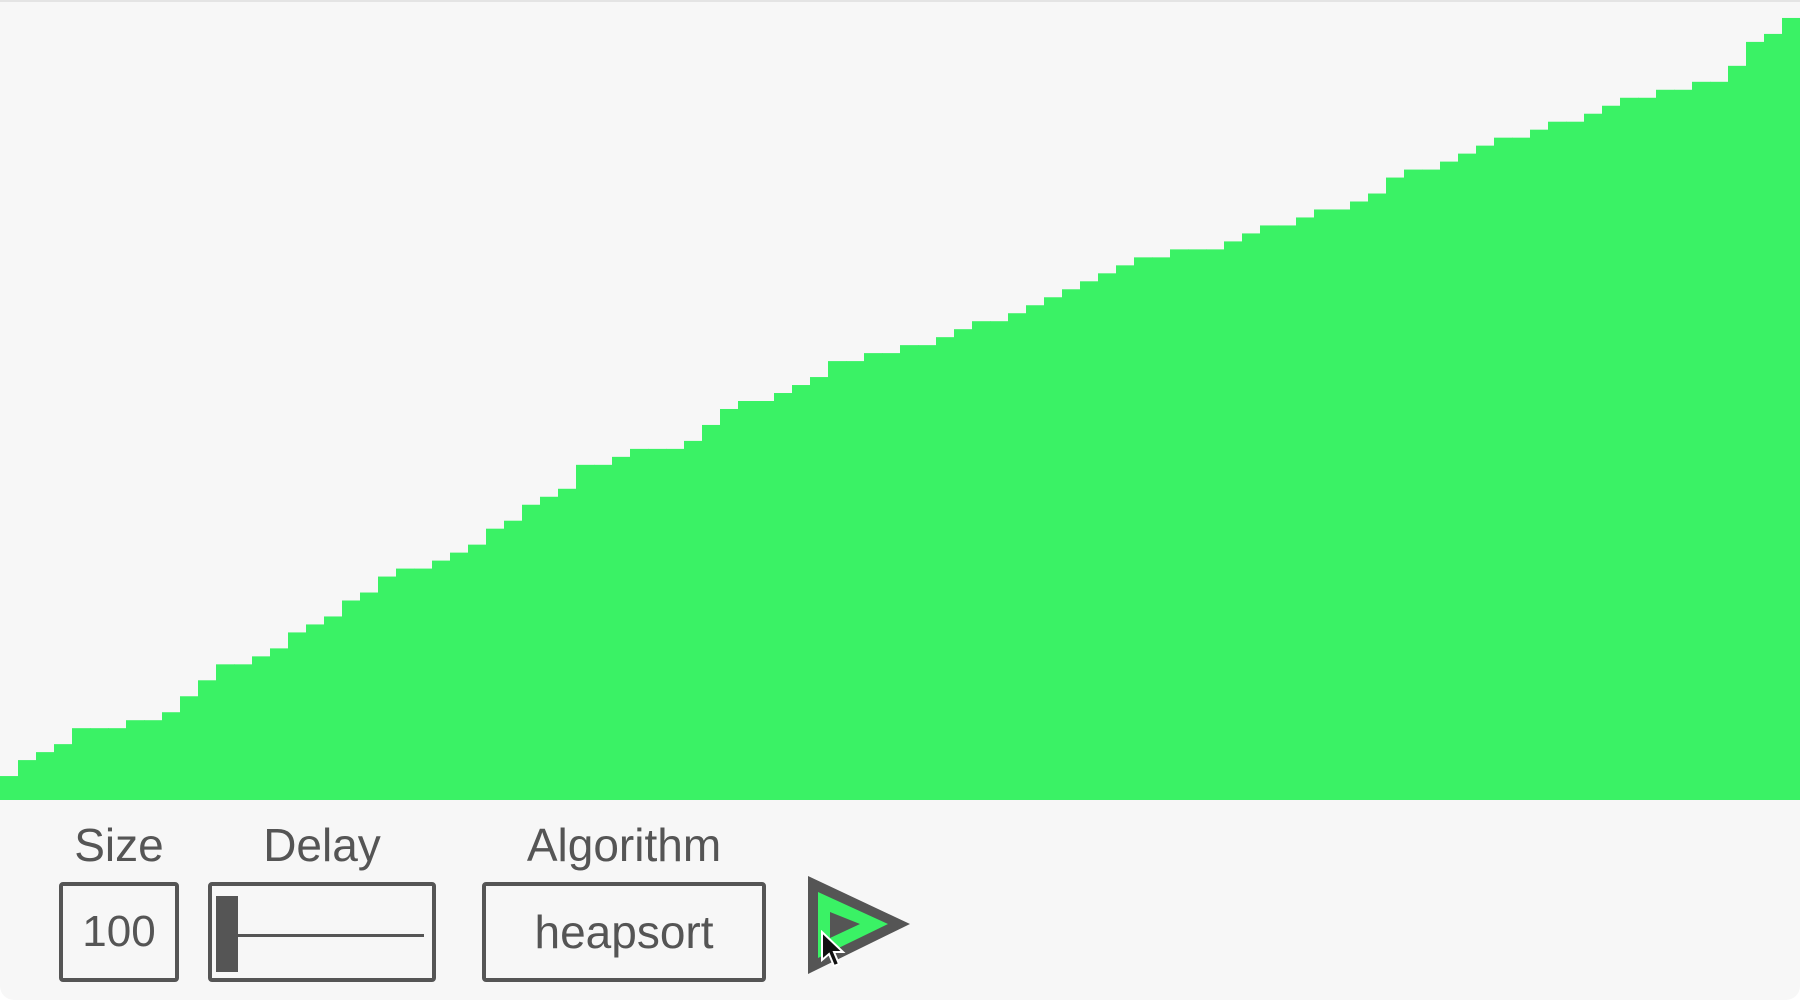 The image size is (1800, 1000). What do you see at coordinates (331, 935) in the screenshot?
I see `delay-slider-track` at bounding box center [331, 935].